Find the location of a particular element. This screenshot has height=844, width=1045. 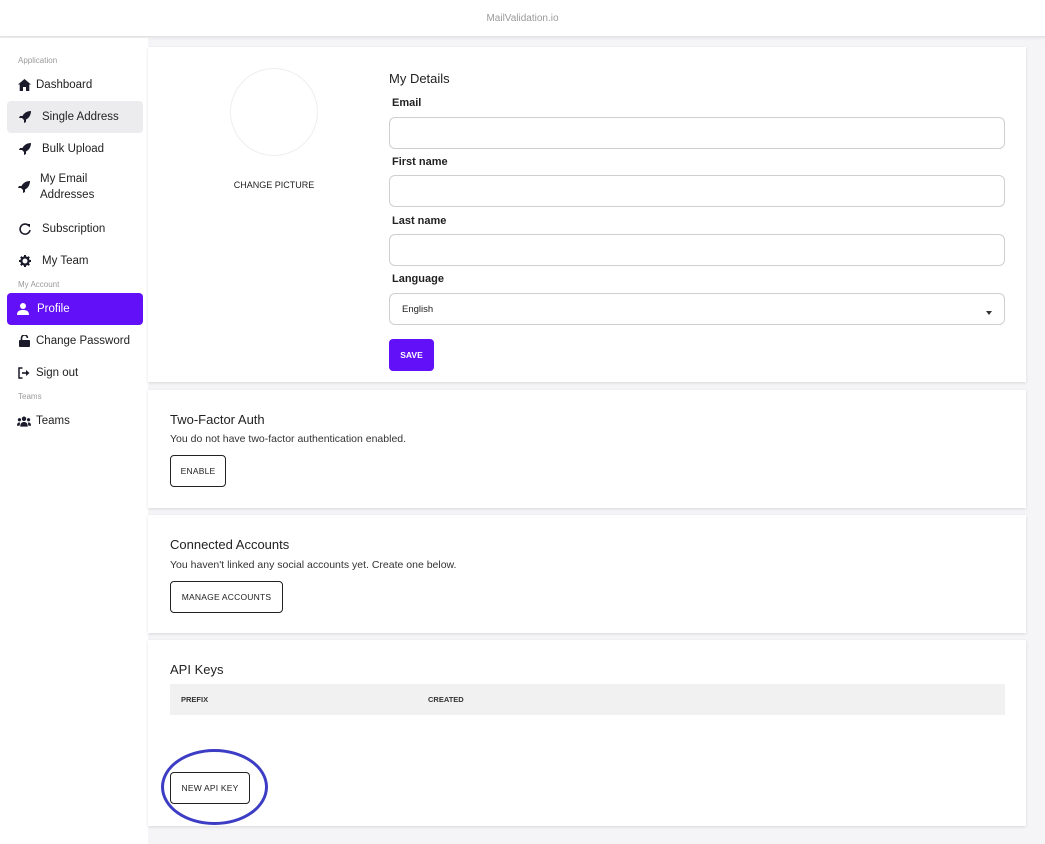

sidebar-item-my-team: My Team is located at coordinates (75, 261).